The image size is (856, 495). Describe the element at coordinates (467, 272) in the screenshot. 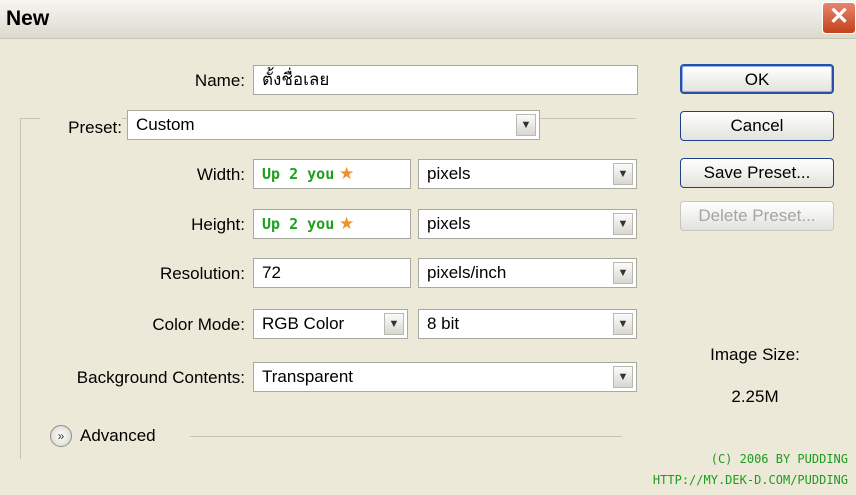

I see `resolution-unit-value: pixels/inch` at that location.